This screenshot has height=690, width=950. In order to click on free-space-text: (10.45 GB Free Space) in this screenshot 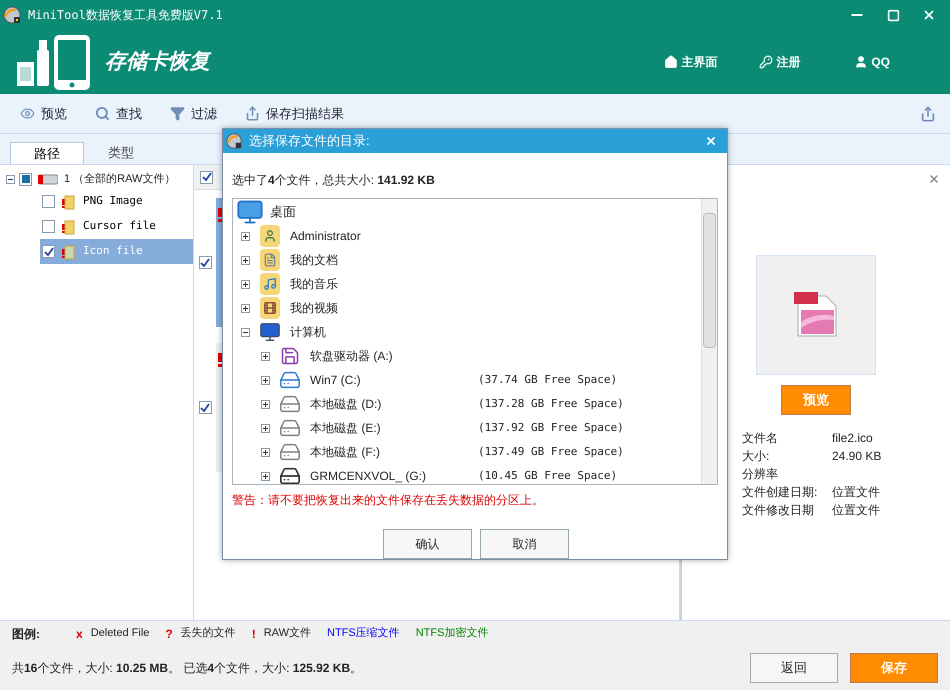, I will do `click(548, 476)`.